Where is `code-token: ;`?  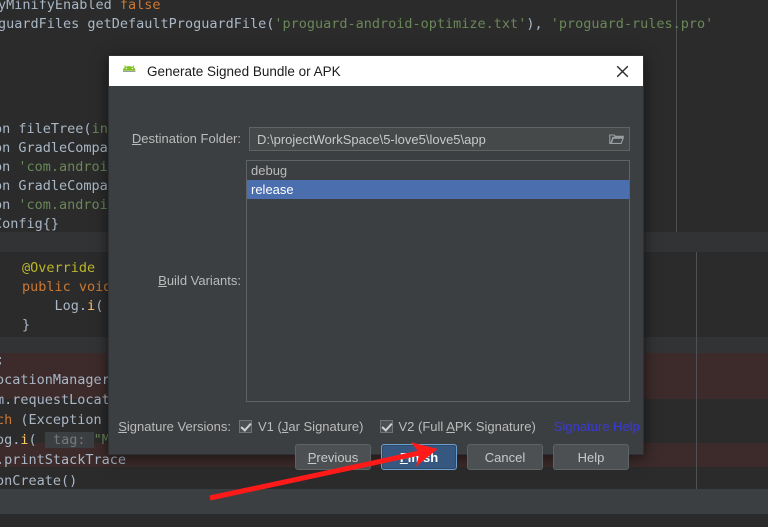
code-token: ; is located at coordinates (2, 360).